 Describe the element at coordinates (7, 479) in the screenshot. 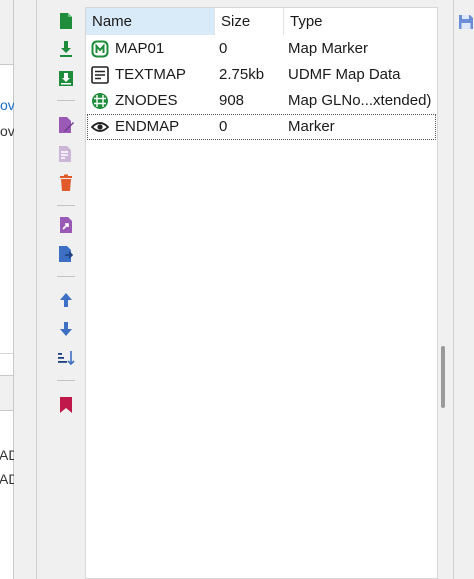

I see `left-text-2: AD` at that location.